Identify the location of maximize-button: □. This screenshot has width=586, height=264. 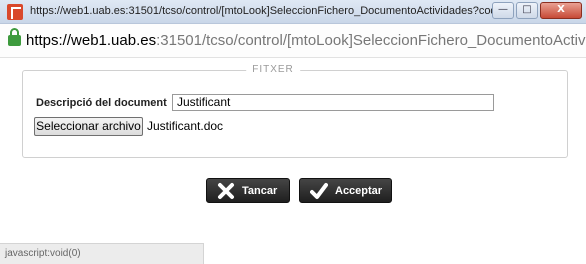
(527, 10).